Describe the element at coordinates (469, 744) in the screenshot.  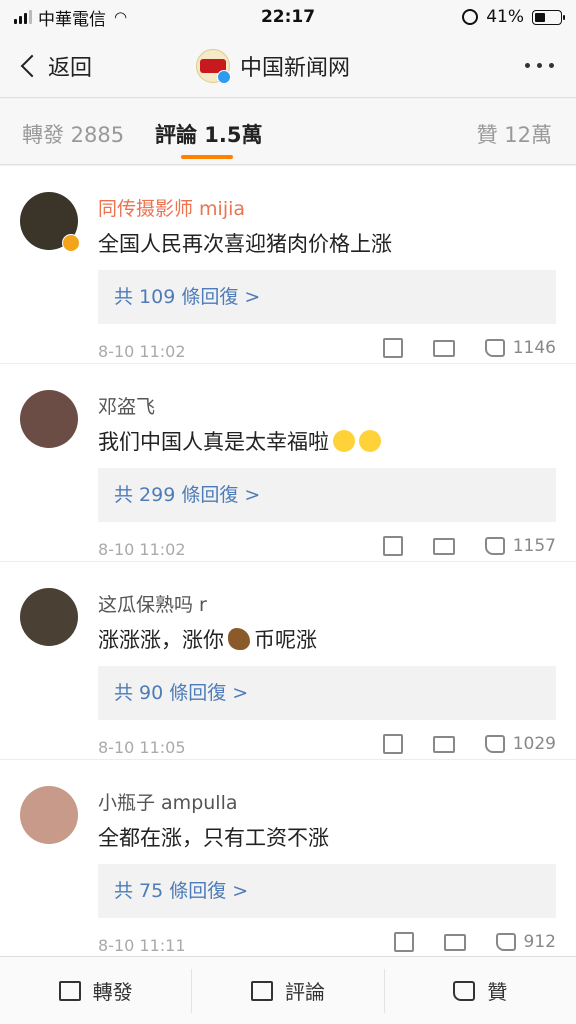
I see `comment-actions: 1029` at that location.